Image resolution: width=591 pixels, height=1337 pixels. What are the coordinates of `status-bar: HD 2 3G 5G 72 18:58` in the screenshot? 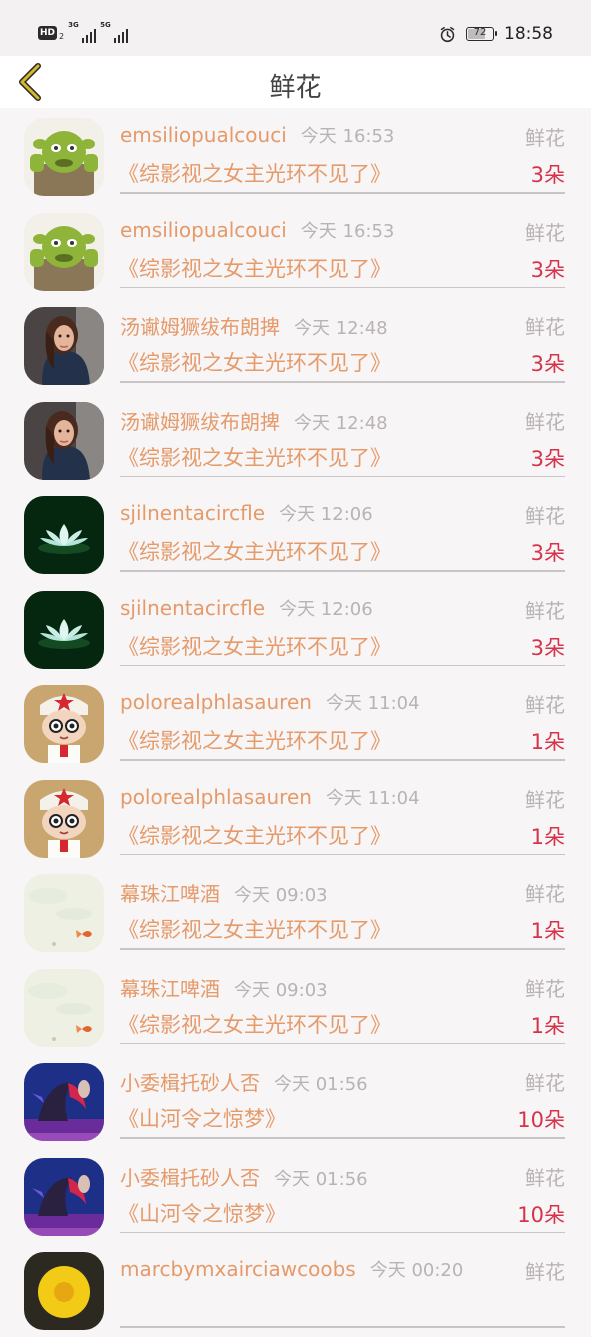 It's located at (295, 28).